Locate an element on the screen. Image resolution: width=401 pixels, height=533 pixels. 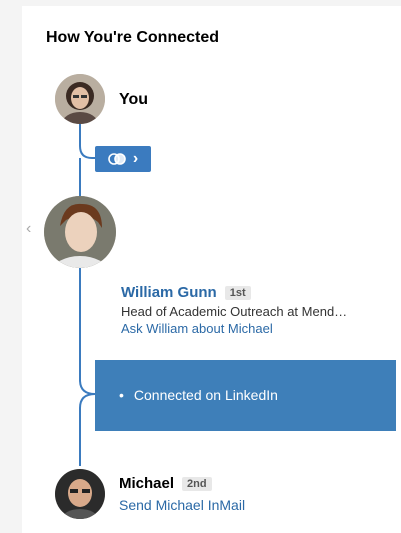
connection-detail-box: • Connected on LinkedIn is located at coordinates (245, 395).